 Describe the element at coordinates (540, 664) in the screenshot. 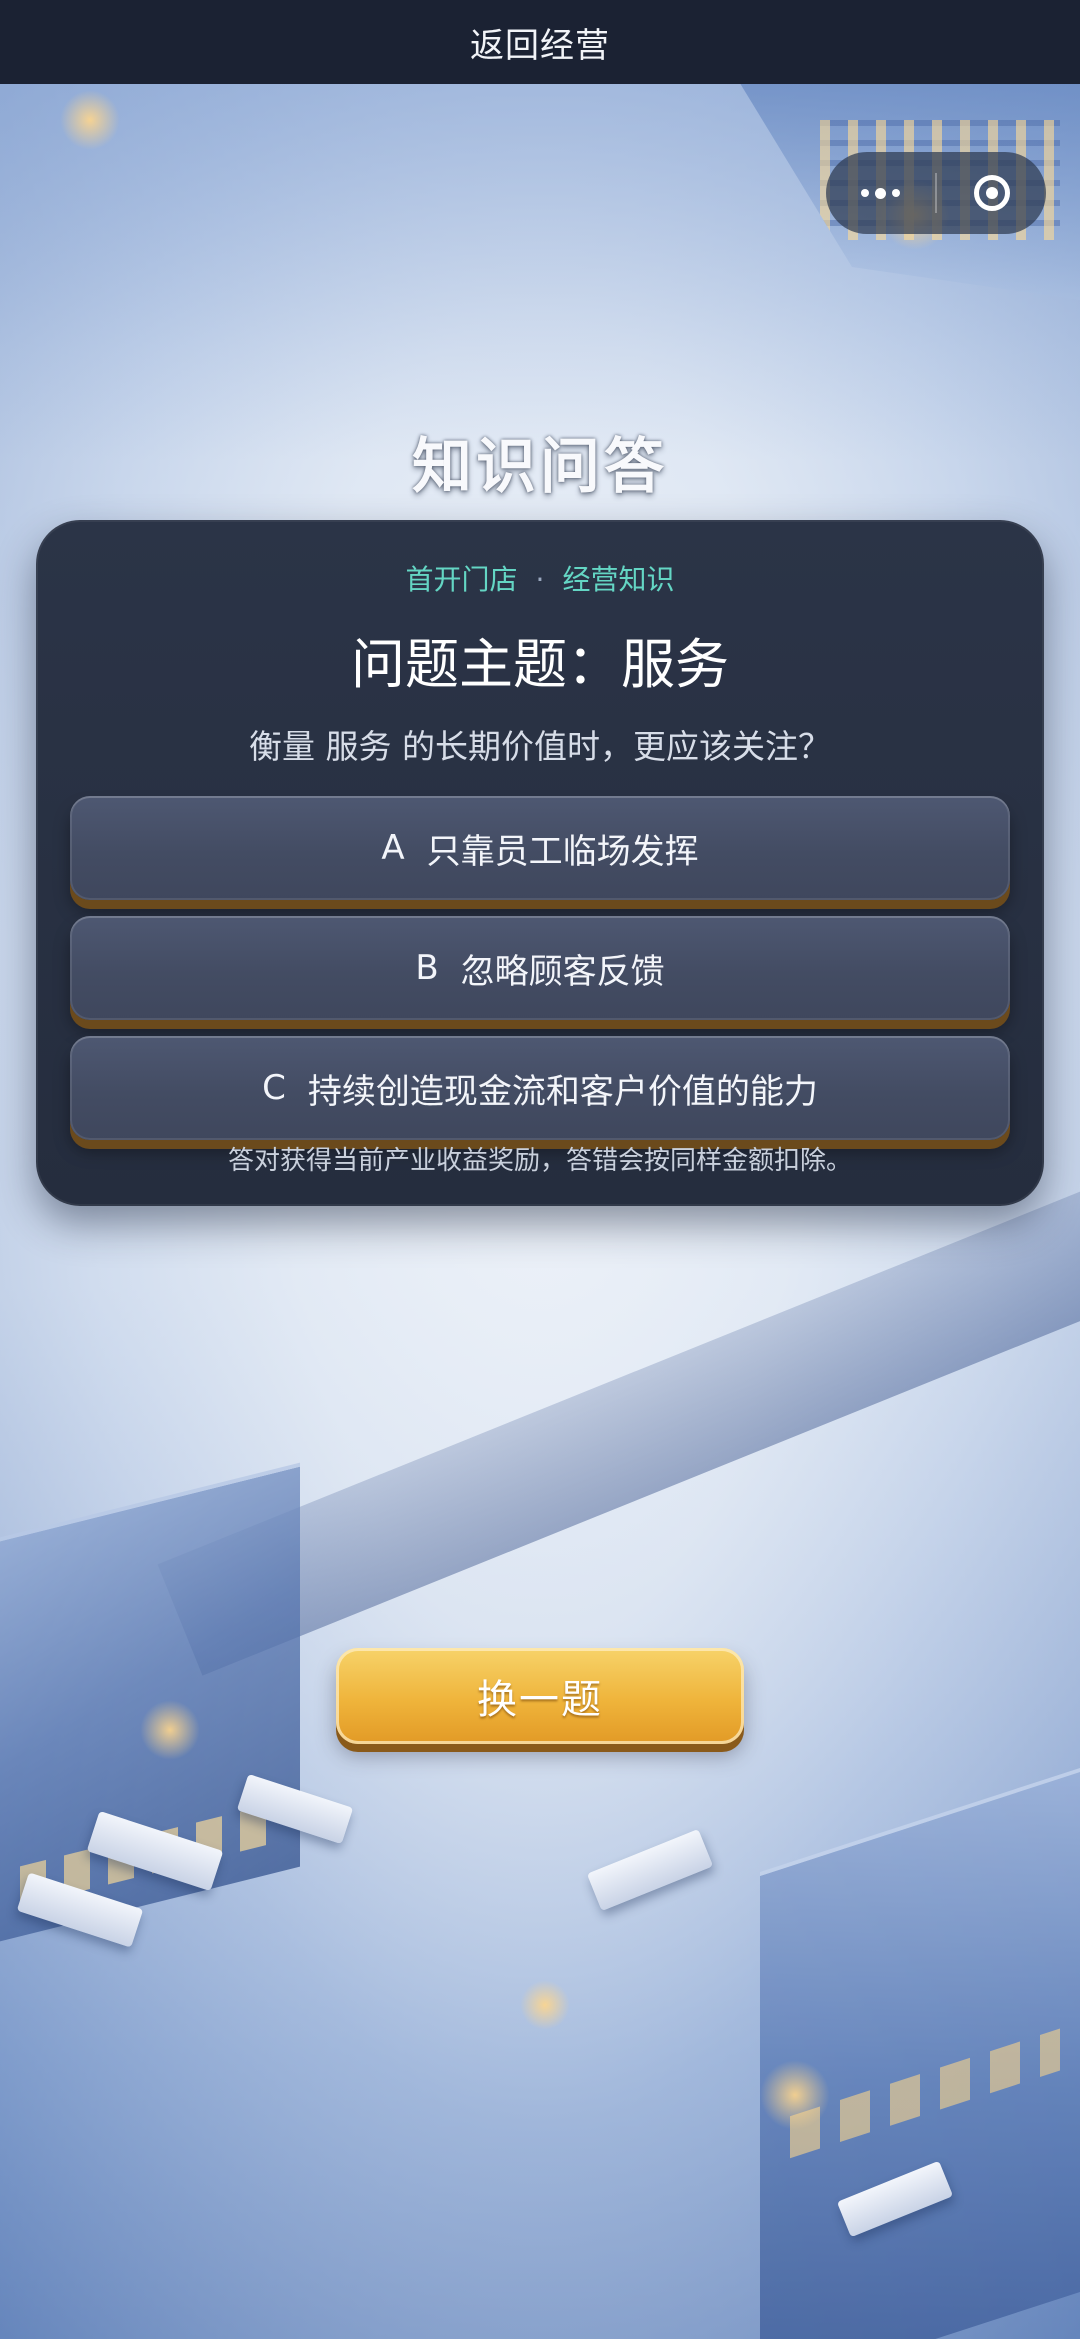

I see `question-topic: 问题主题：服务` at that location.